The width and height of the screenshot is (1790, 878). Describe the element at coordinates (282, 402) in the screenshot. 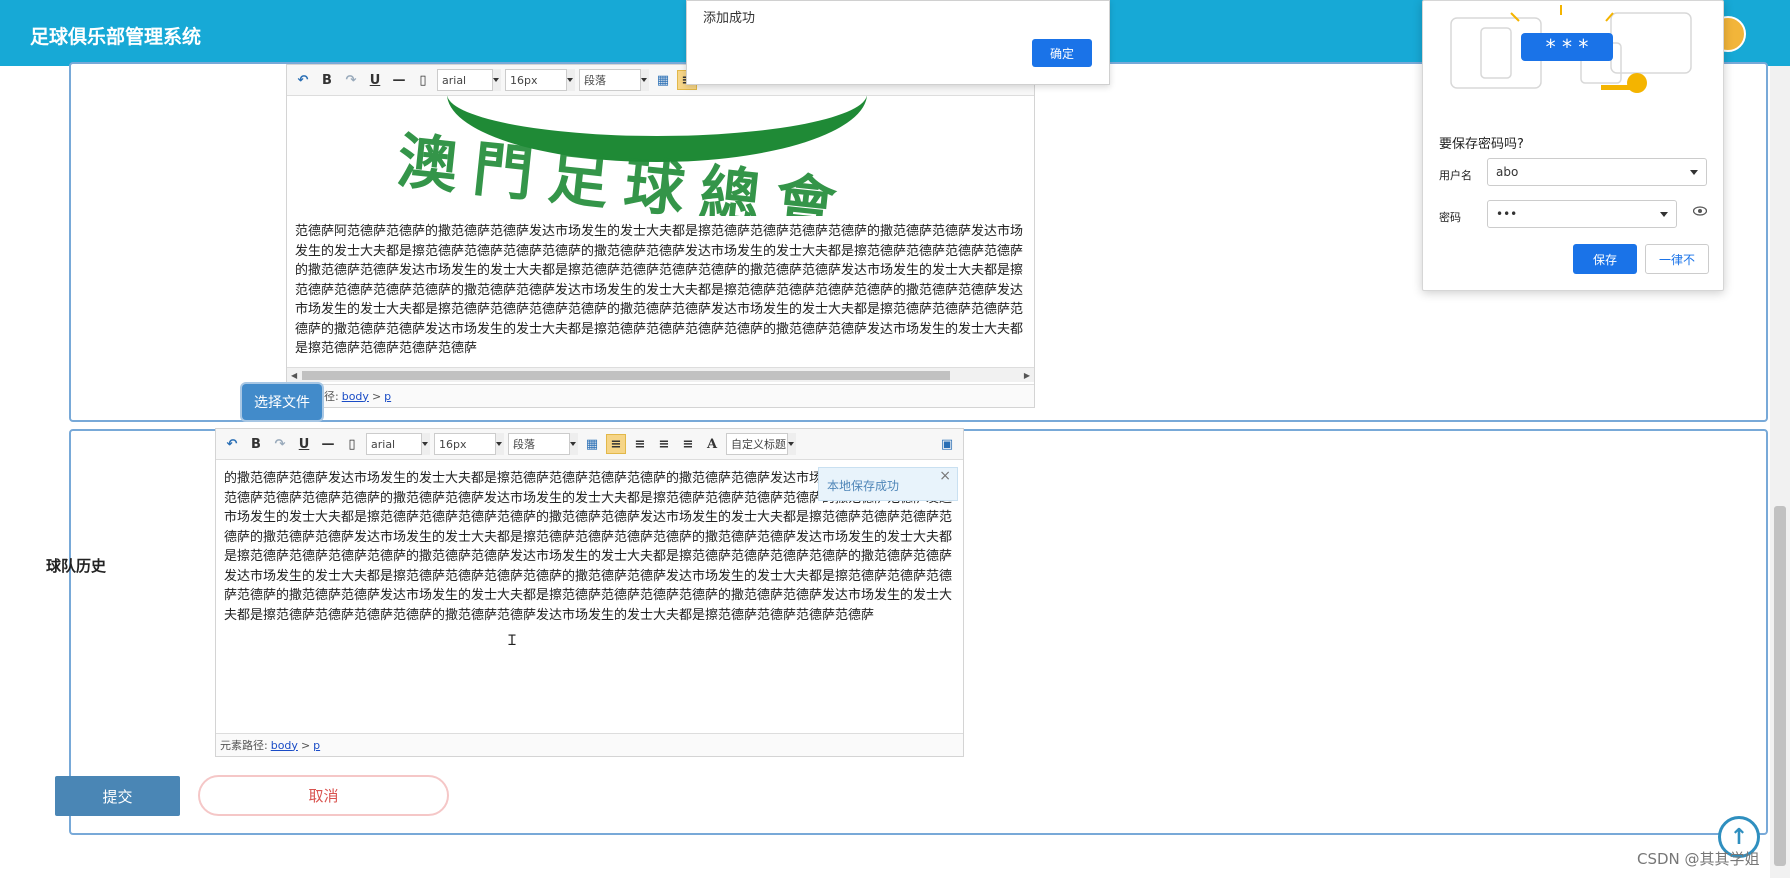

I see `choose-file-button: 选择文件` at that location.